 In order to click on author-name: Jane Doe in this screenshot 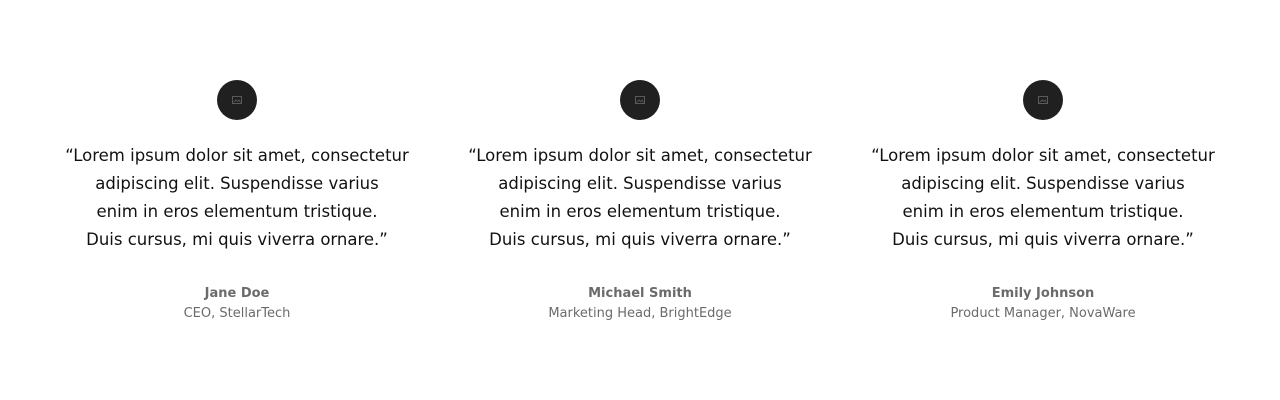, I will do `click(237, 293)`.